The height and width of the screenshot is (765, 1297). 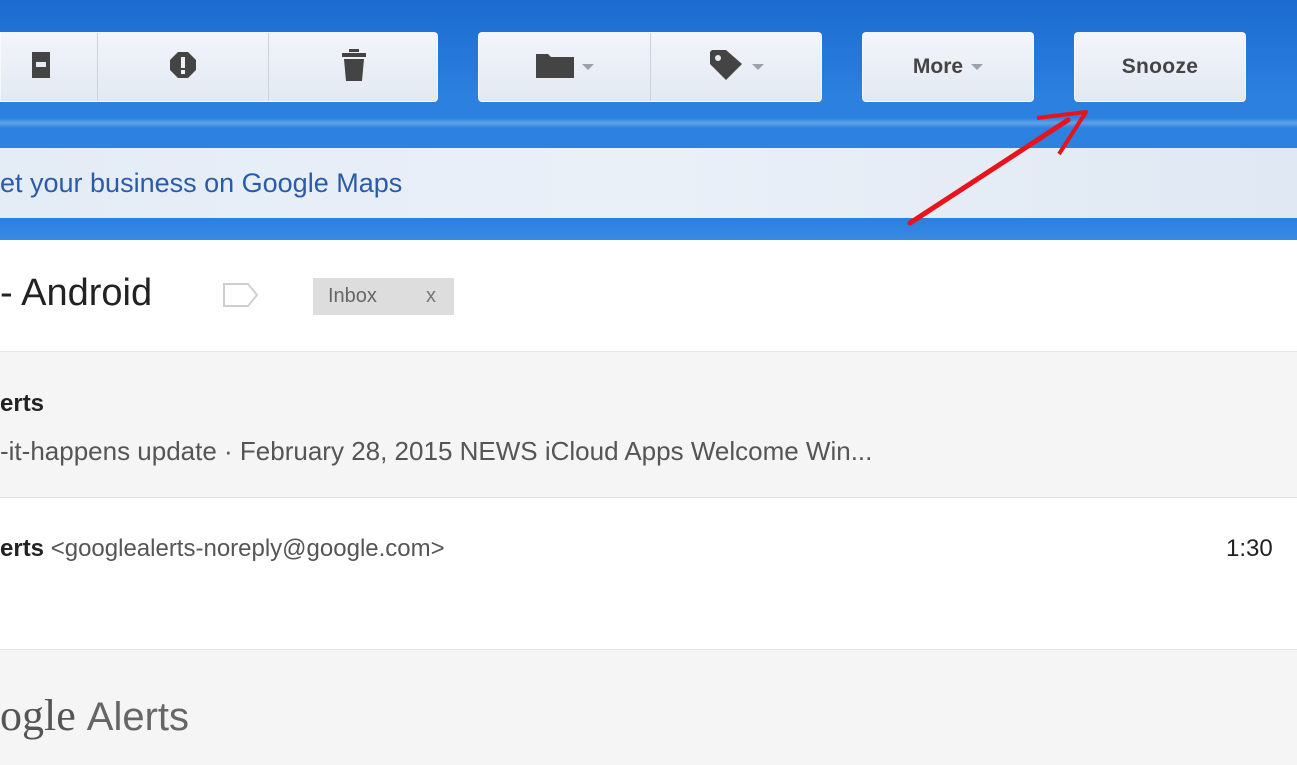 I want to click on message-time: 1:30, so click(x=1249, y=548).